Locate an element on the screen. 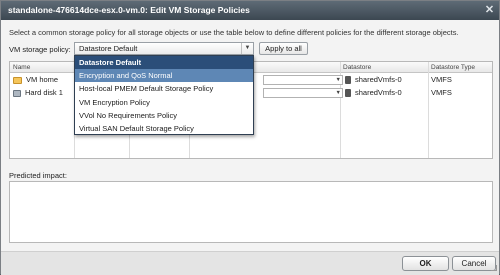 The width and height of the screenshot is (500, 275). resize-grip-icon is located at coordinates (494, 268).